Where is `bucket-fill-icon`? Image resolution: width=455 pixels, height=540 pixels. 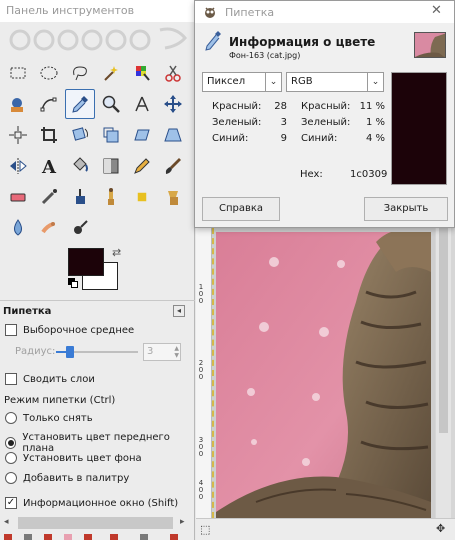
bucket-fill-icon is located at coordinates (80, 164).